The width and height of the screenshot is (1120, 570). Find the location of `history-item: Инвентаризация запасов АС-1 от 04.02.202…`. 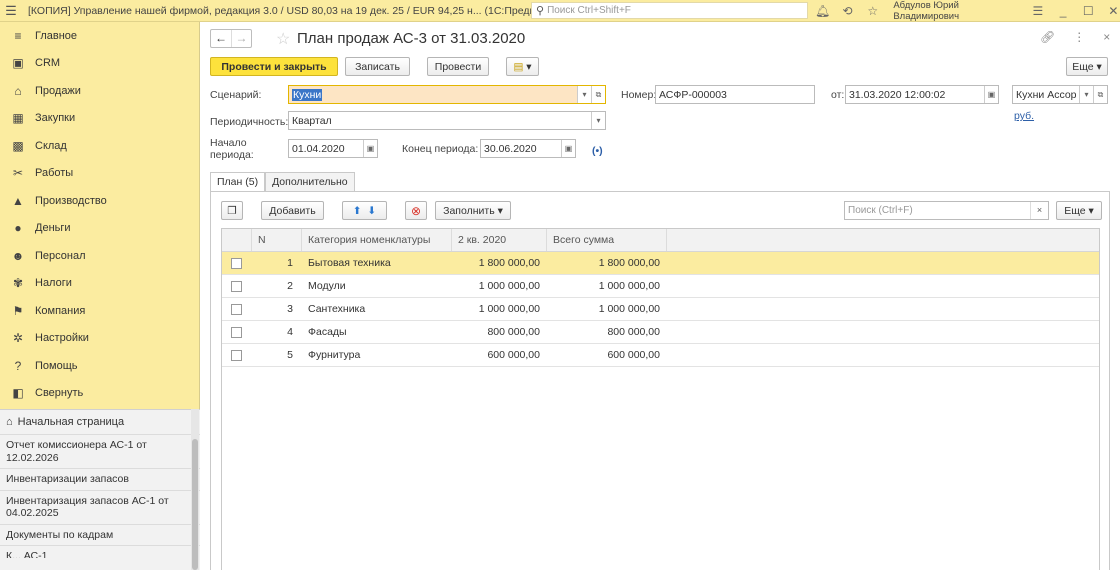

history-item: Инвентаризация запасов АС-1 от 04.02.202… is located at coordinates (100, 508).